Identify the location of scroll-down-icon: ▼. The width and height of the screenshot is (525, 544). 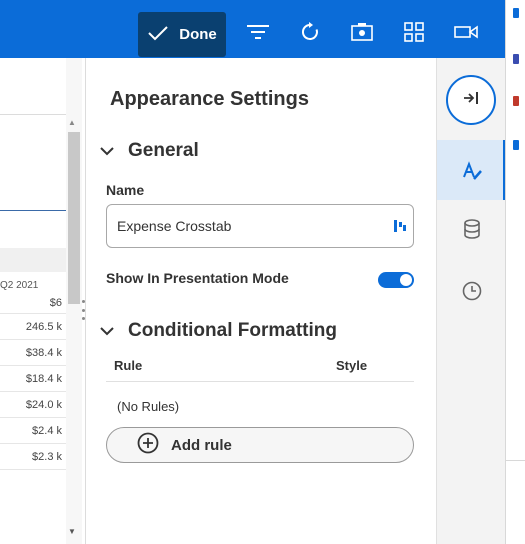
(72, 531).